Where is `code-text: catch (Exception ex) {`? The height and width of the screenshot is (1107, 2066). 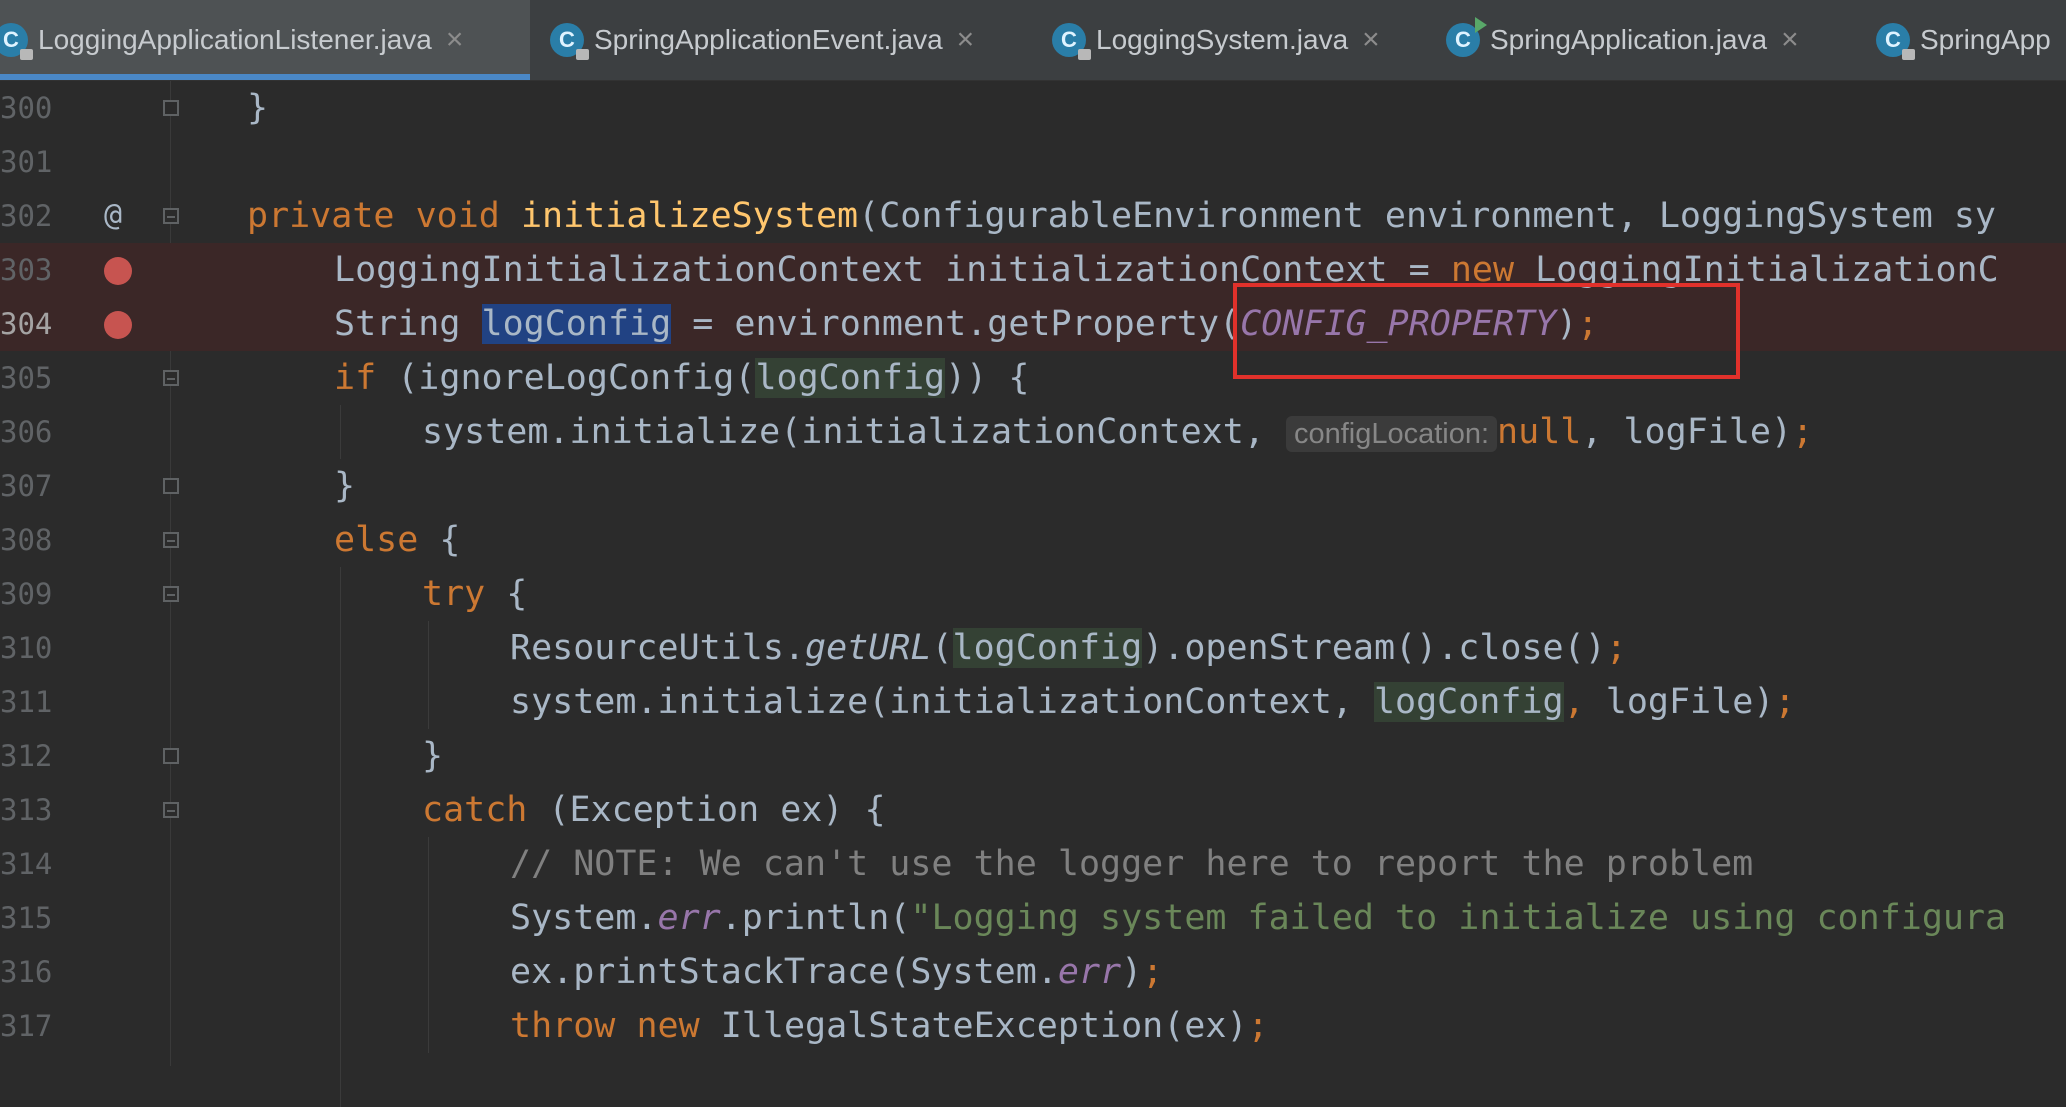
code-text: catch (Exception ex) { is located at coordinates (654, 810).